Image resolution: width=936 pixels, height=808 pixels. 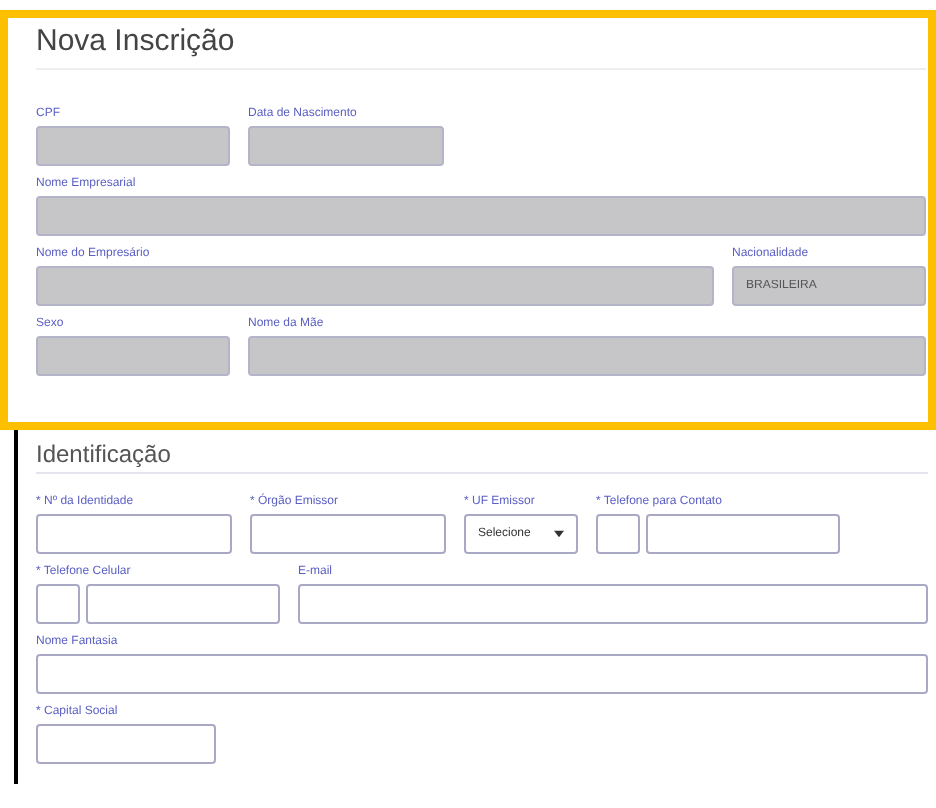 What do you see at coordinates (103, 454) in the screenshot?
I see `section-title: Identificação` at bounding box center [103, 454].